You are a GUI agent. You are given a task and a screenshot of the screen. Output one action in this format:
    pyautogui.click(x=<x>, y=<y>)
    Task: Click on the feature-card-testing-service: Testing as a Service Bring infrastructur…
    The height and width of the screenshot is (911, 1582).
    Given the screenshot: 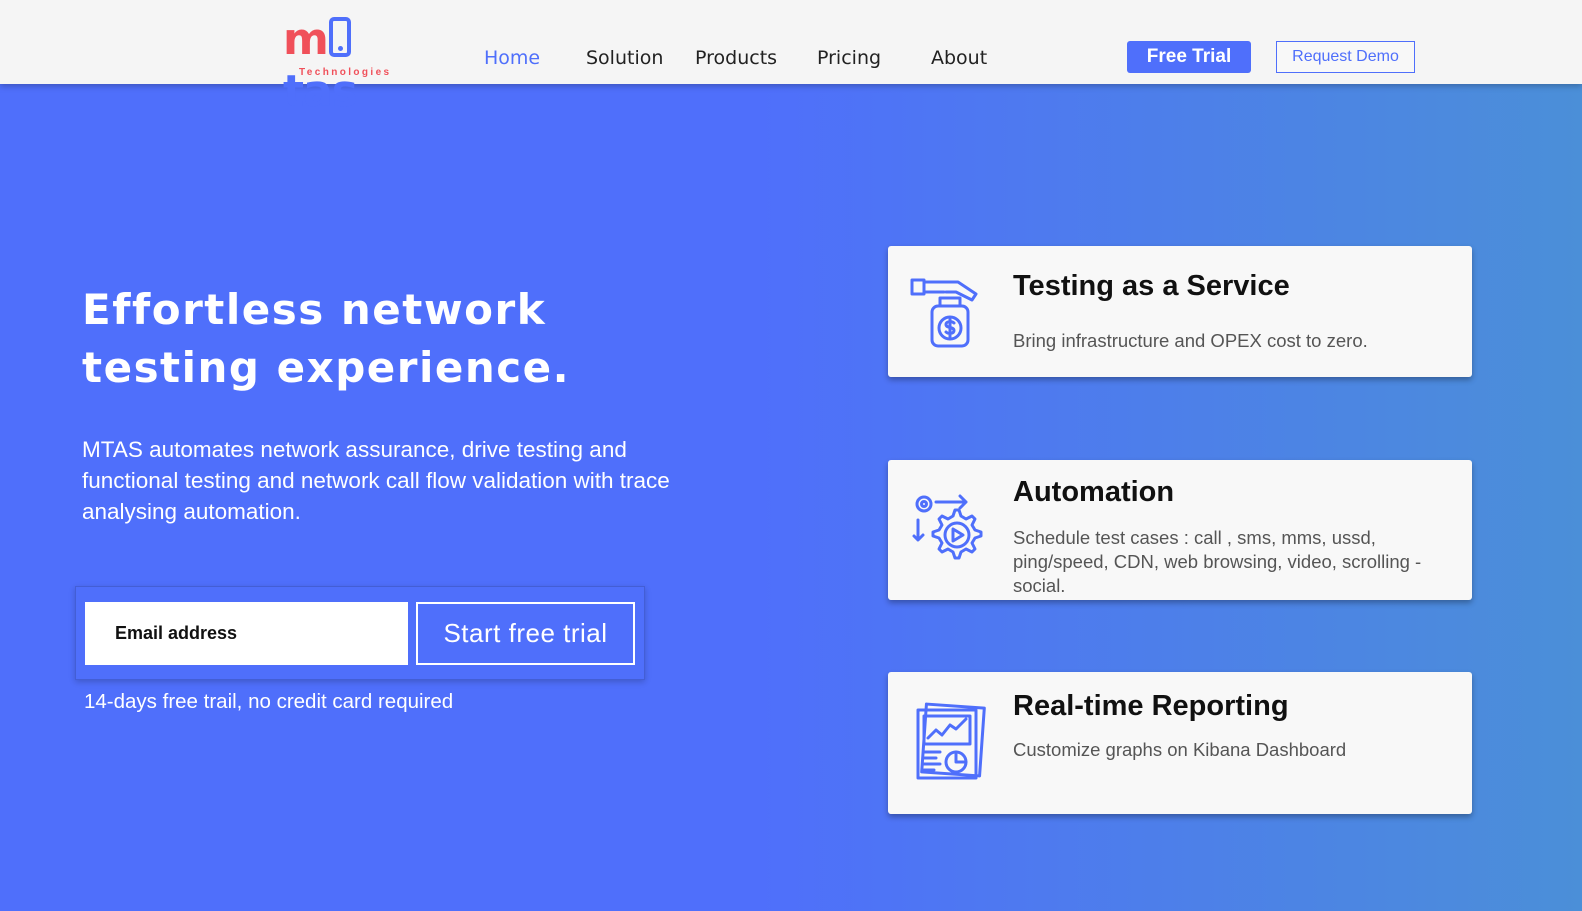 What is the action you would take?
    pyautogui.click(x=1180, y=311)
    